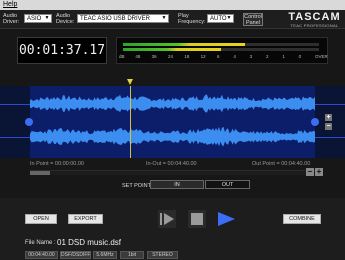 The height and width of the screenshot is (260, 345). I want to click on set-in-button: IN, so click(177, 184).